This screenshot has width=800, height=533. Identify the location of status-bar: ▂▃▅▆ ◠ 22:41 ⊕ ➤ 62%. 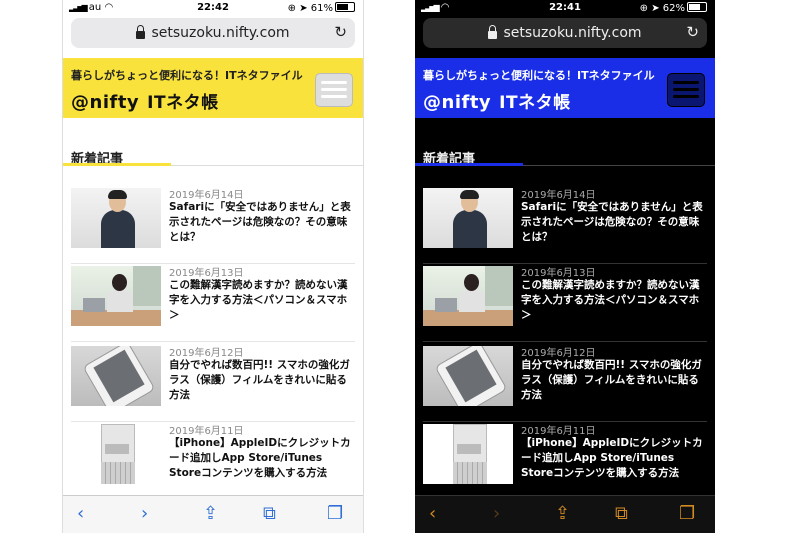
(565, 8).